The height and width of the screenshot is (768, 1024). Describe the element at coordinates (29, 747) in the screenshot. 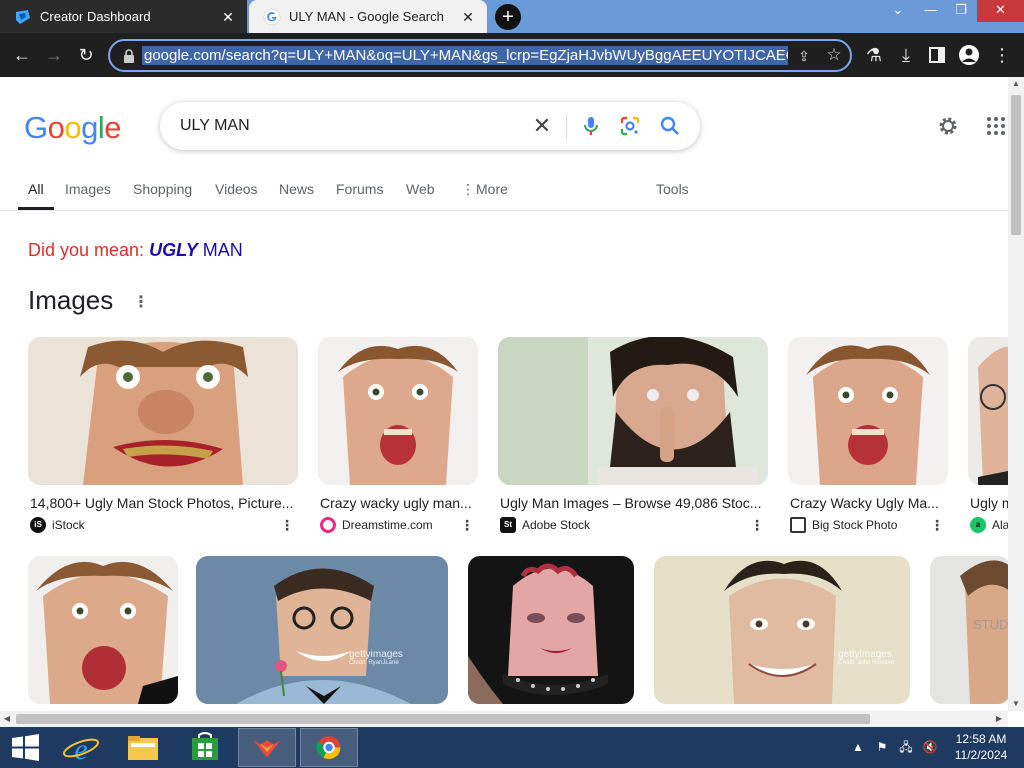

I see `windows-start-icon` at that location.